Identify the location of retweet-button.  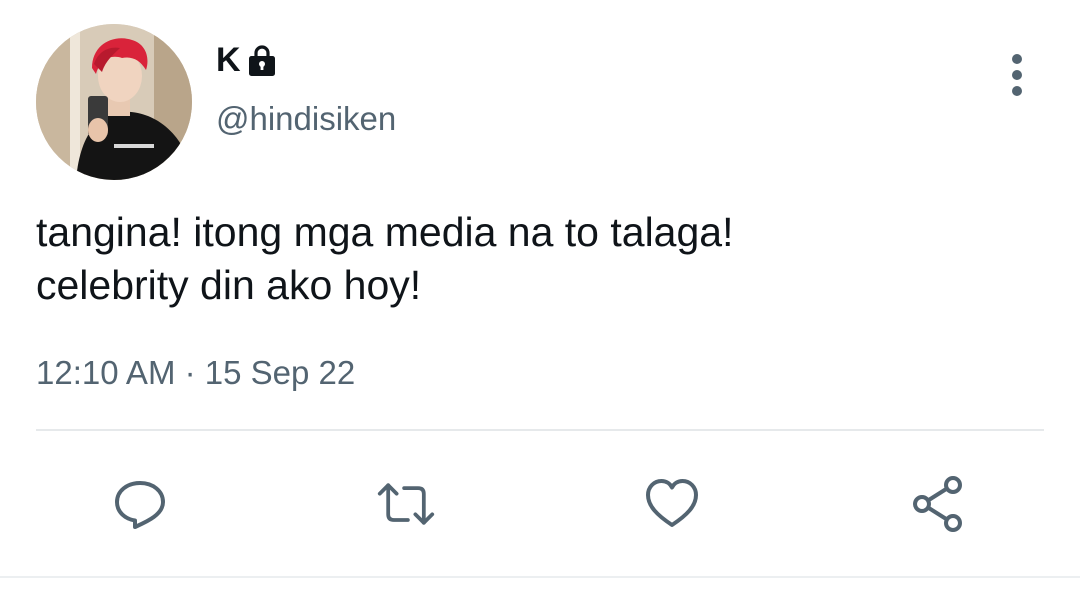
(406, 504).